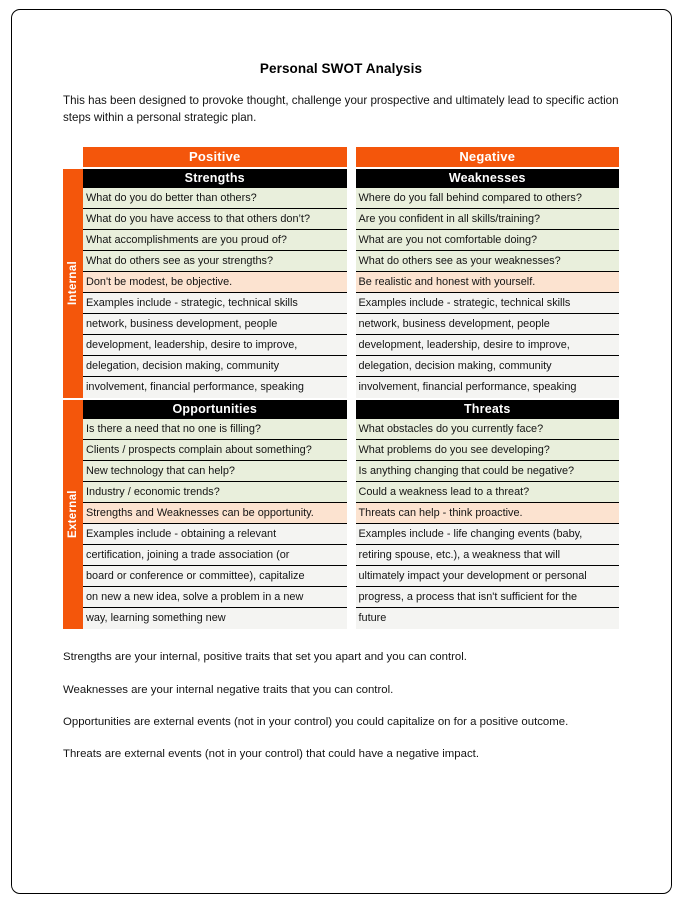 The image size is (695, 903). I want to click on axis-cell-external: External, so click(73, 515).